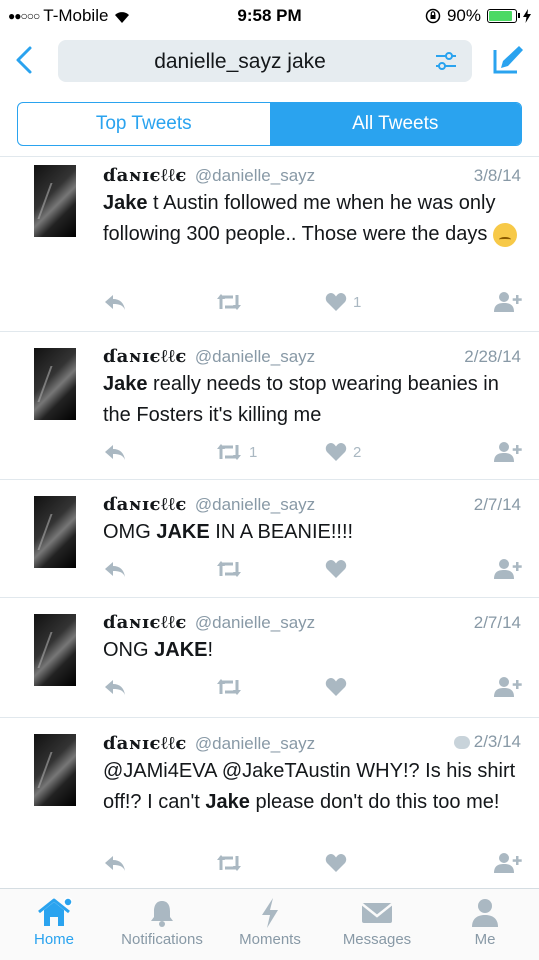 The image size is (539, 960). I want to click on tweet-actions: 1, so click(314, 302).